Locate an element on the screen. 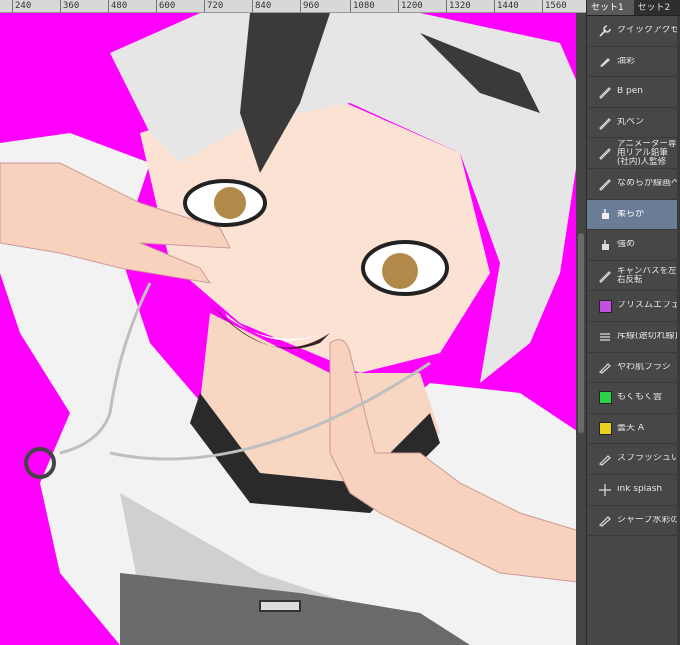 This screenshot has width=680, height=645. paint-brush-icon is located at coordinates (605, 61).